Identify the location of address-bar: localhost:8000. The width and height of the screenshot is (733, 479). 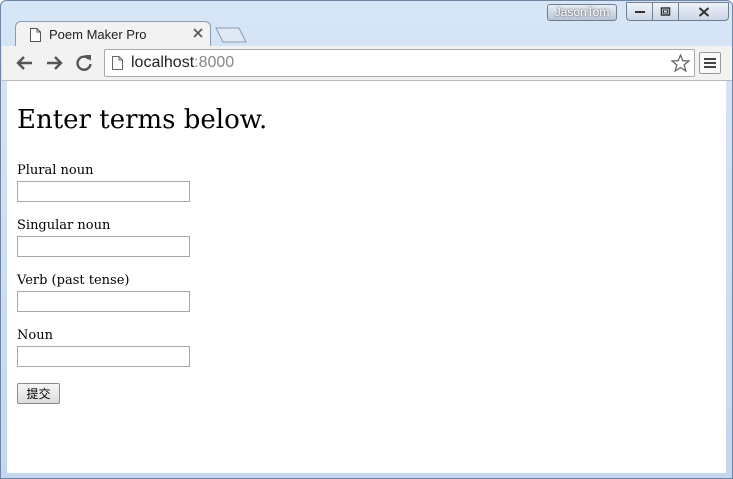
(399, 63).